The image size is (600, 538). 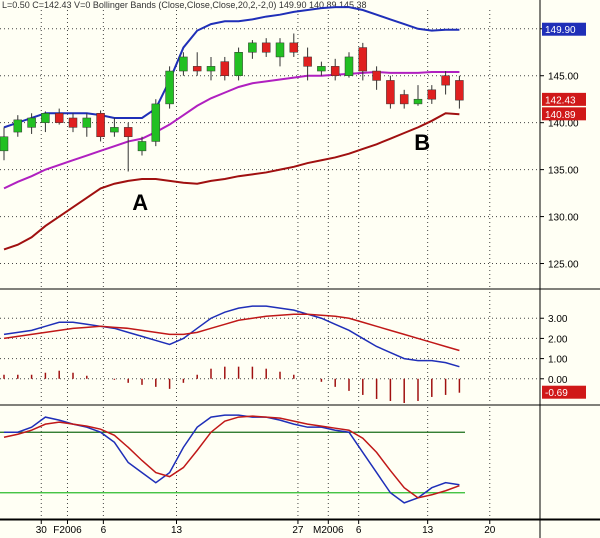 I want to click on x-tick-label: M2006, so click(x=328, y=530).